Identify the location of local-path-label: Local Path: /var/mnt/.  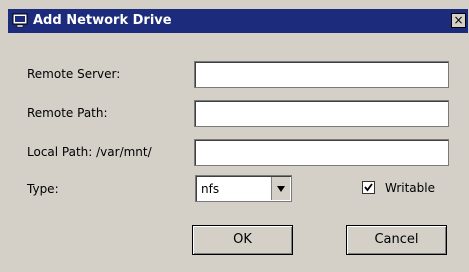
(89, 152).